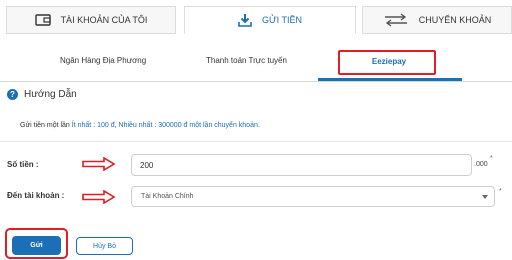 The width and height of the screenshot is (512, 260). I want to click on download-icon, so click(245, 20).